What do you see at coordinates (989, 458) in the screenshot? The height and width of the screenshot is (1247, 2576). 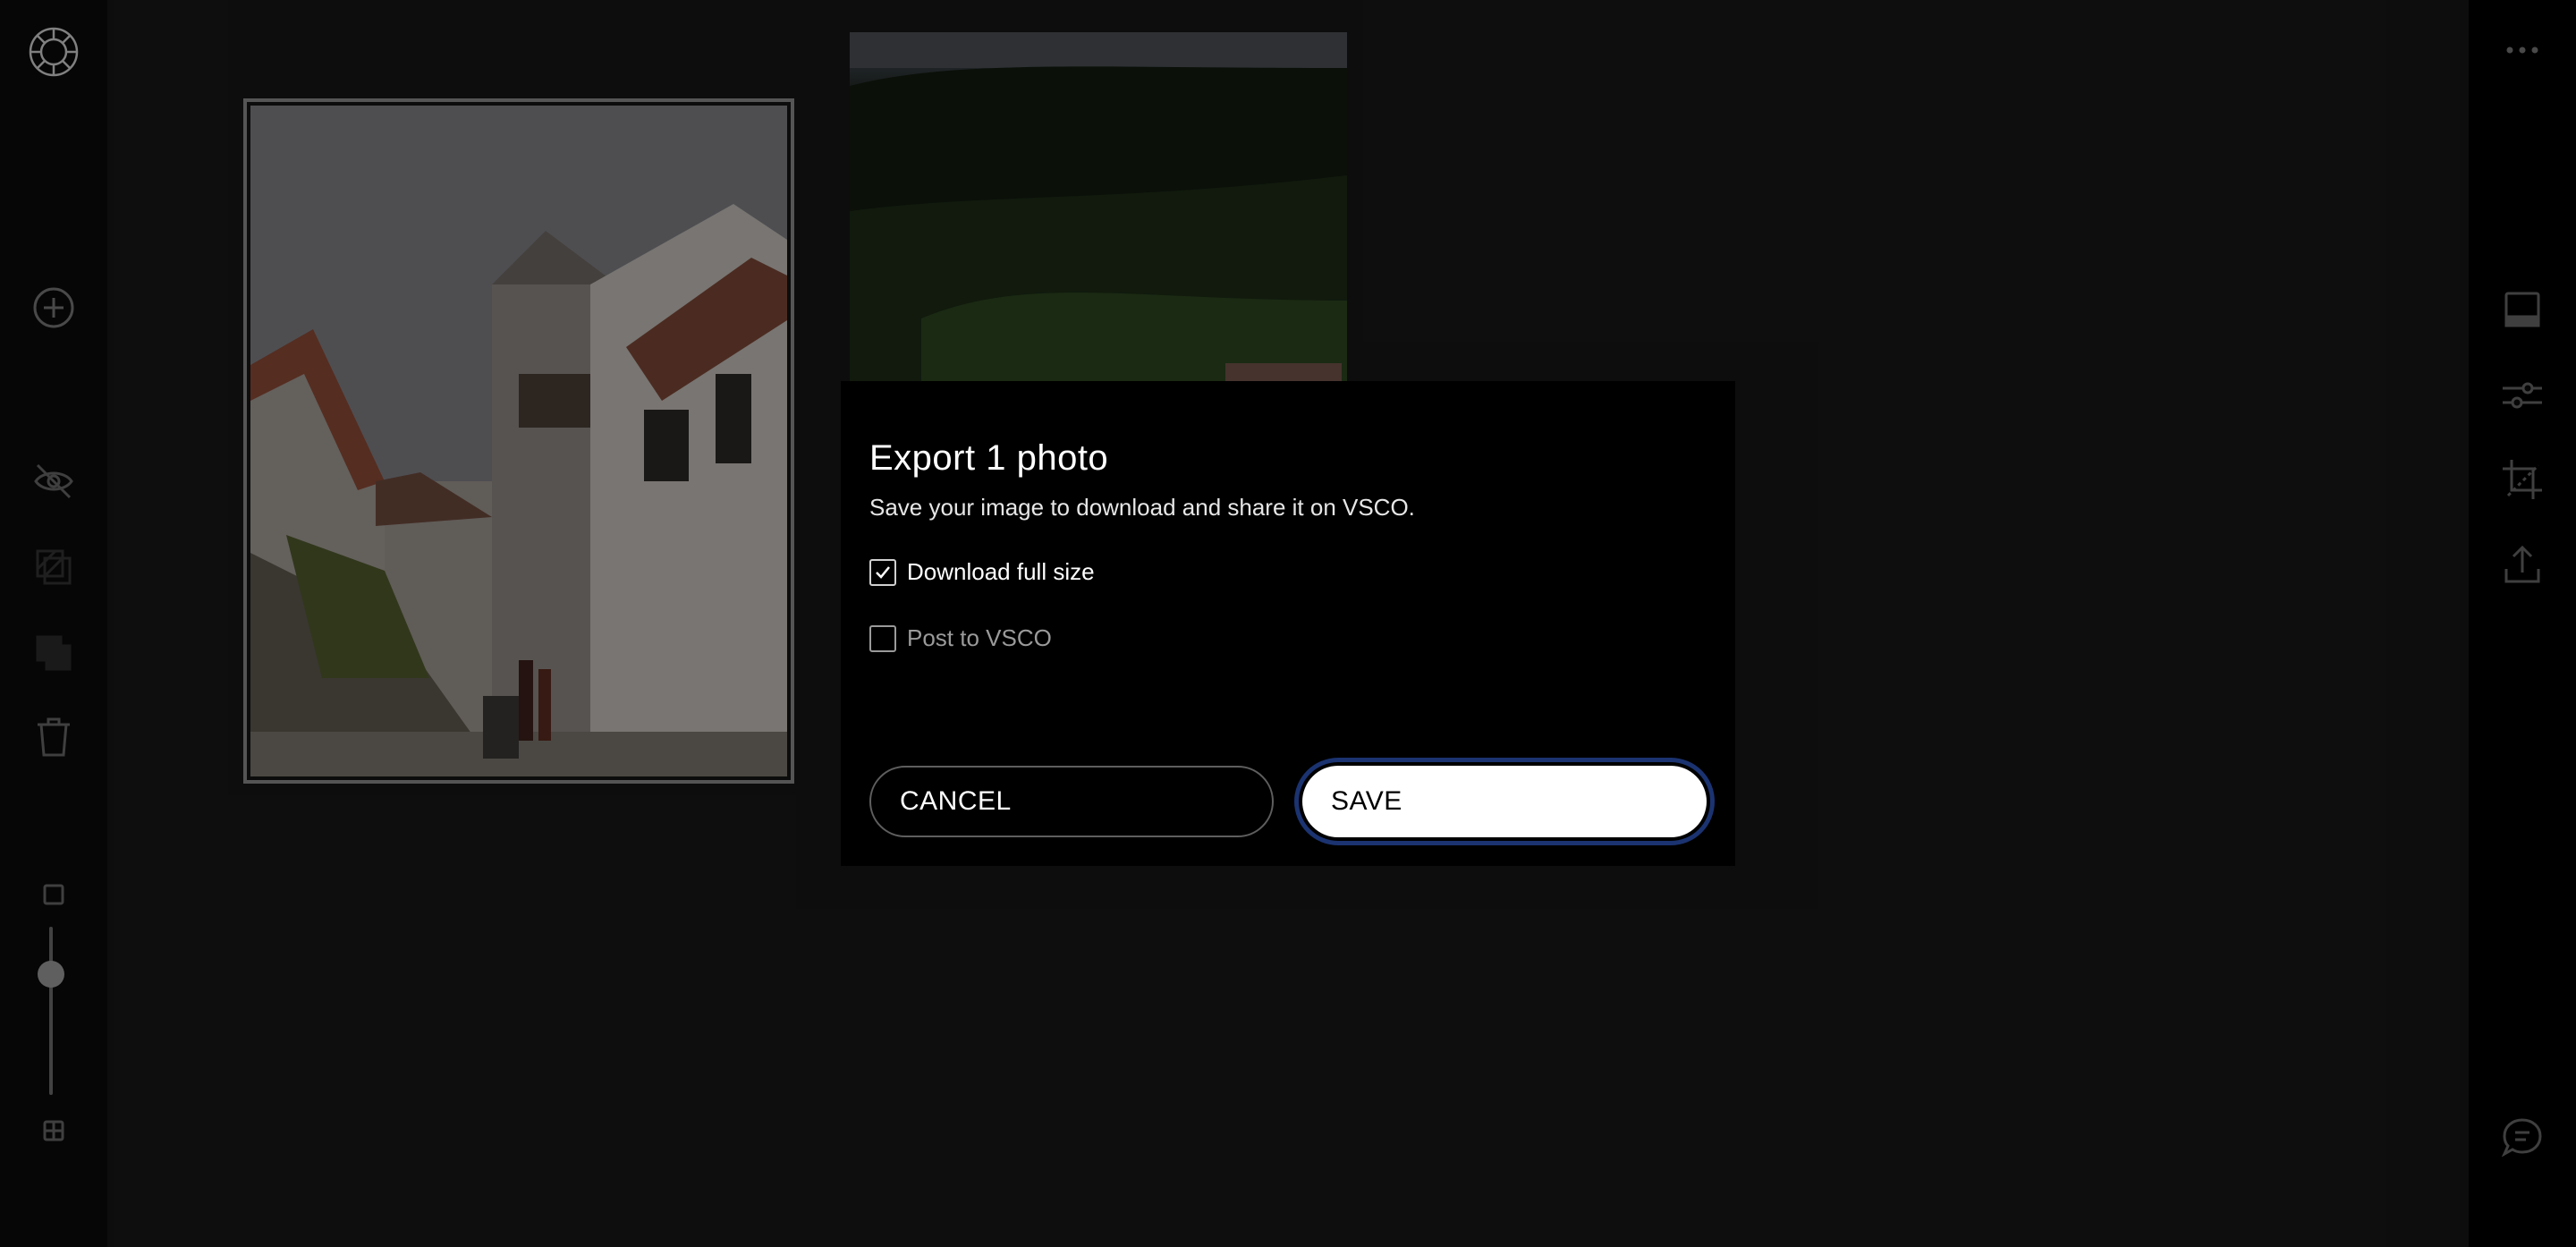 I see `dialog-title: Export 1 photo` at bounding box center [989, 458].